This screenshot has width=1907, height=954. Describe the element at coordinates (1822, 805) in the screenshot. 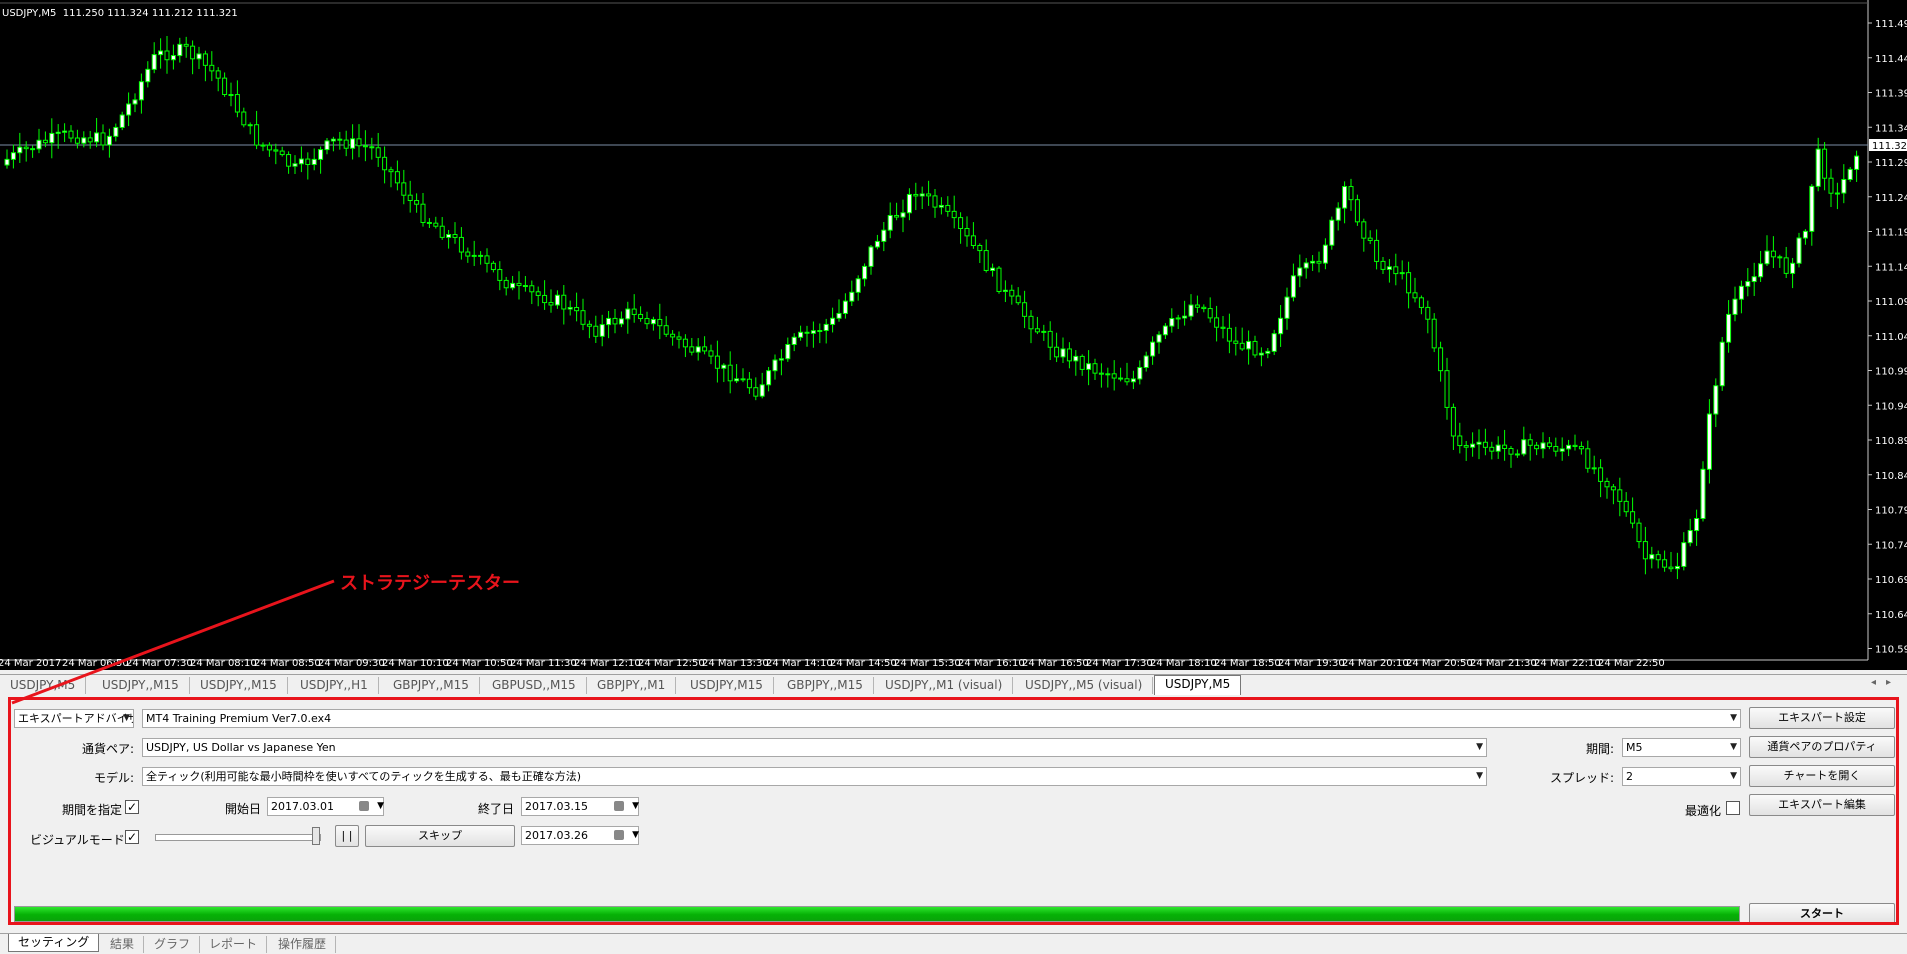

I see `edit-expert-button: エキスパート編集` at that location.